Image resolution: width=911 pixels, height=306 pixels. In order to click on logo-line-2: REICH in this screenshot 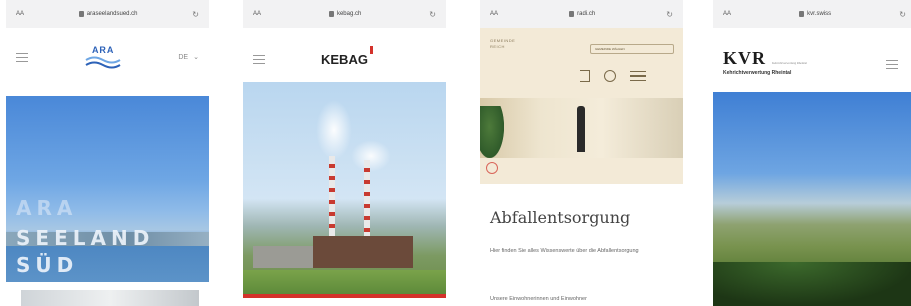, I will do `click(497, 46)`.